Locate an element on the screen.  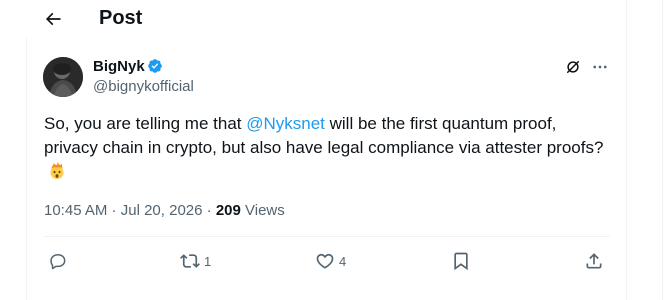
share-button is located at coordinates (596, 261).